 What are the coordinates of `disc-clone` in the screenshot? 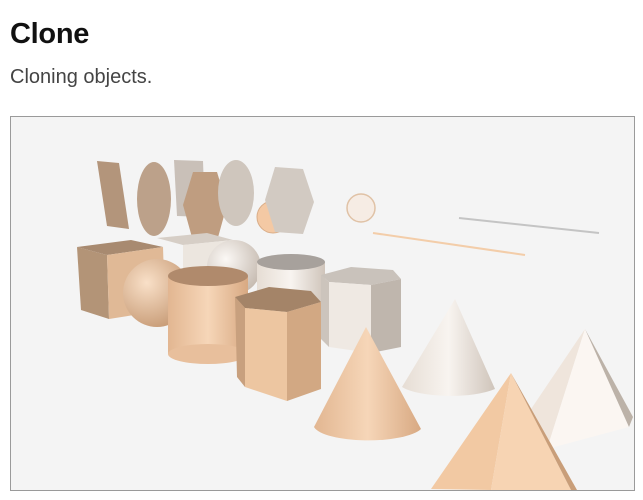 It's located at (236, 193).